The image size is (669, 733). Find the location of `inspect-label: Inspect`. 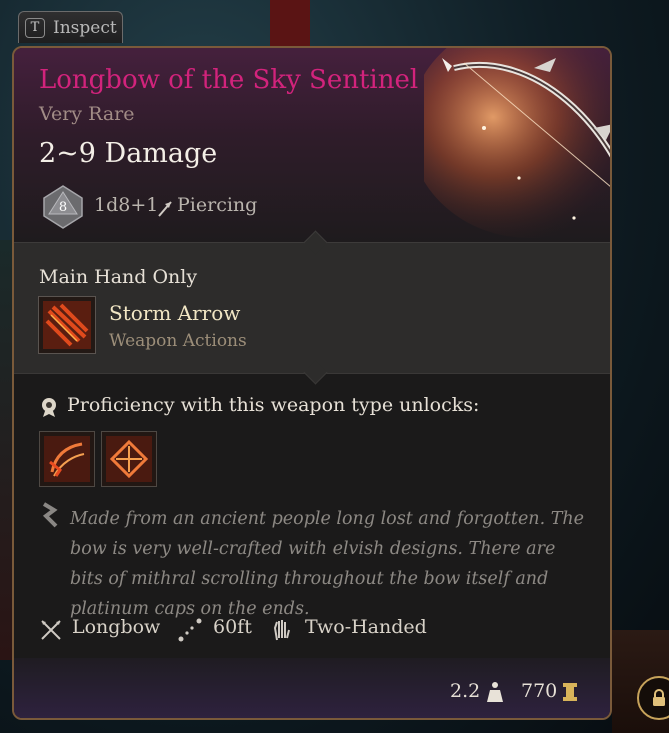

inspect-label: Inspect is located at coordinates (85, 27).